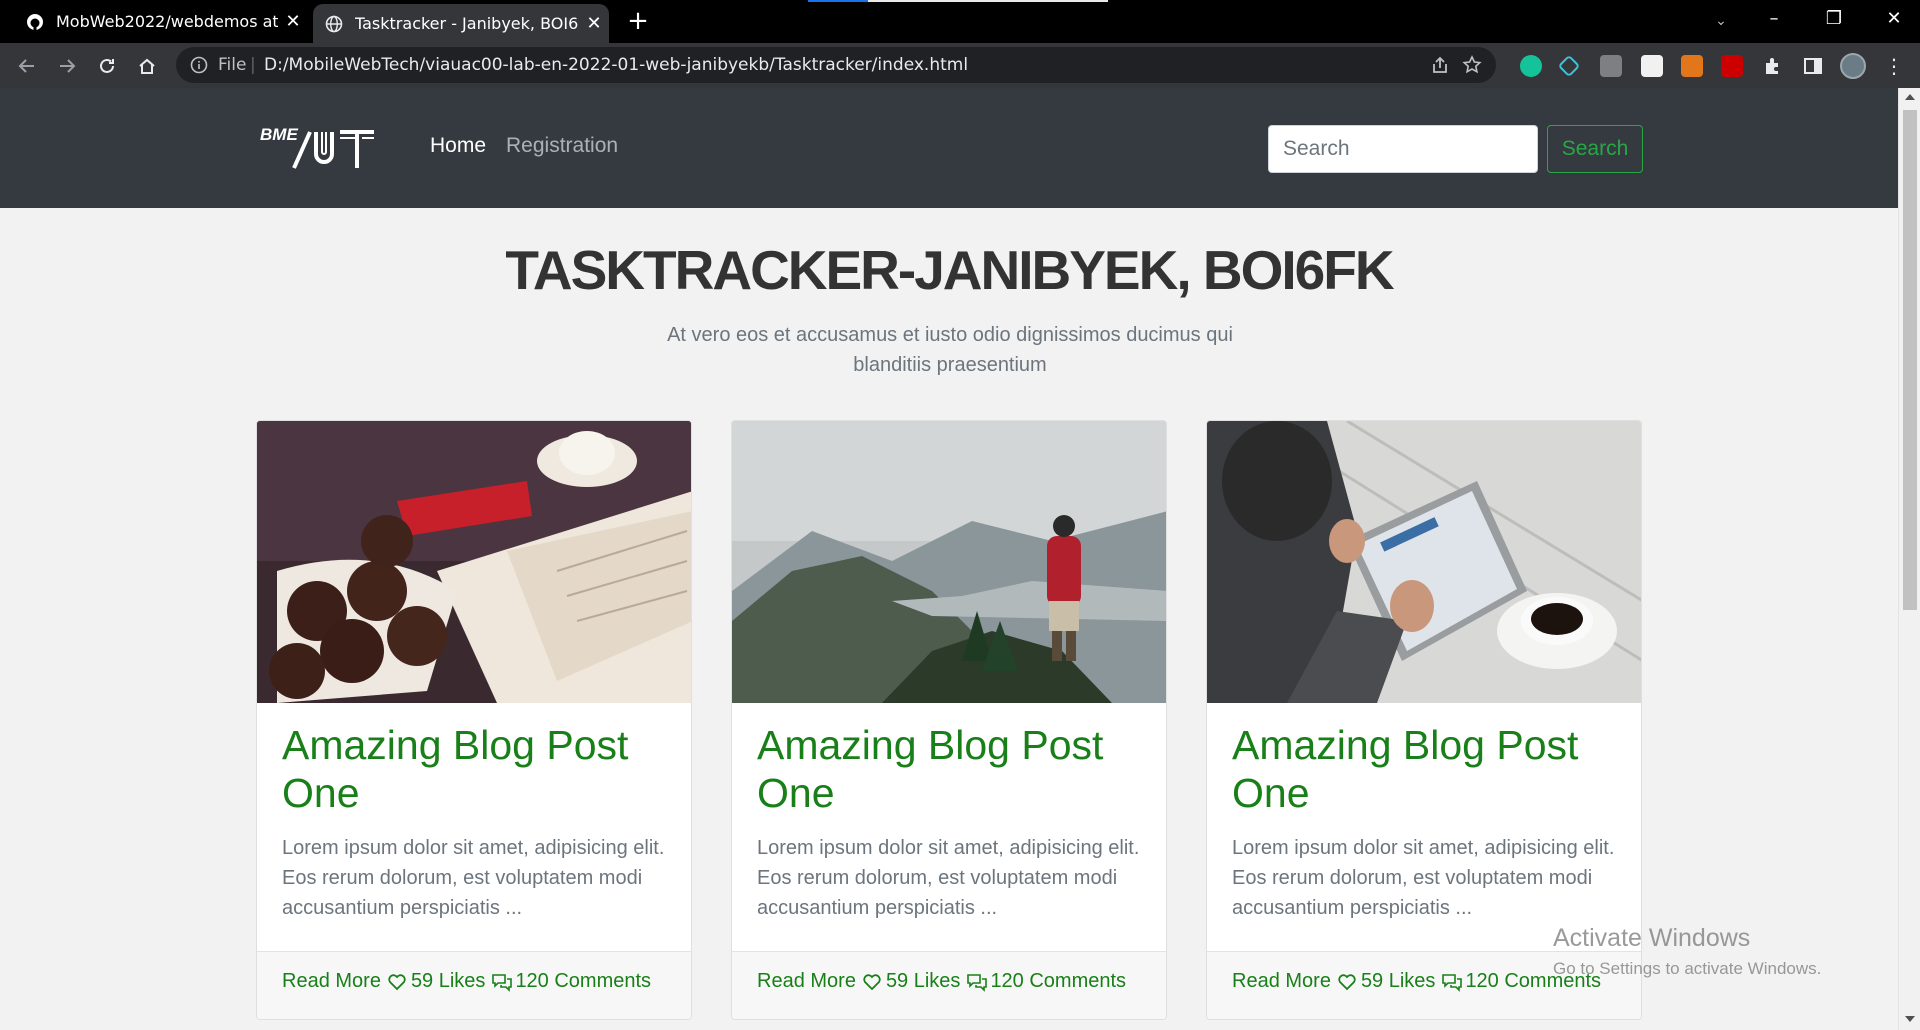 The width and height of the screenshot is (1920, 1030). I want to click on scroll-up-icon, so click(1910, 97).